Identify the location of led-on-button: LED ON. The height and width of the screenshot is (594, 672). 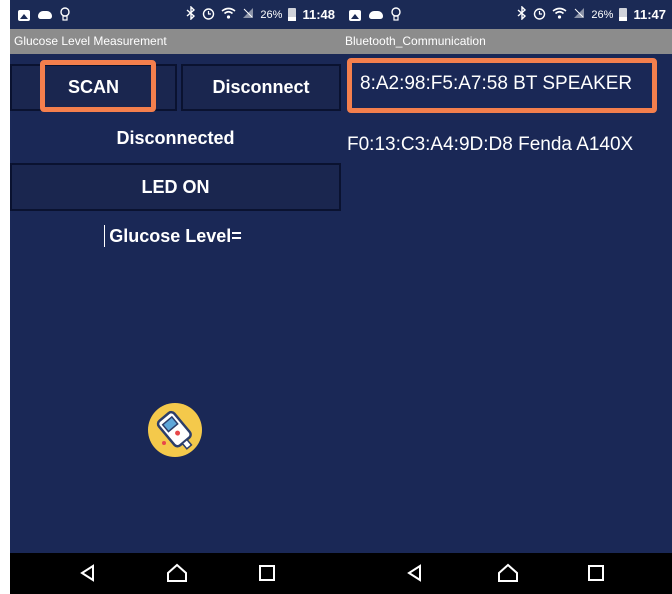
(175, 187).